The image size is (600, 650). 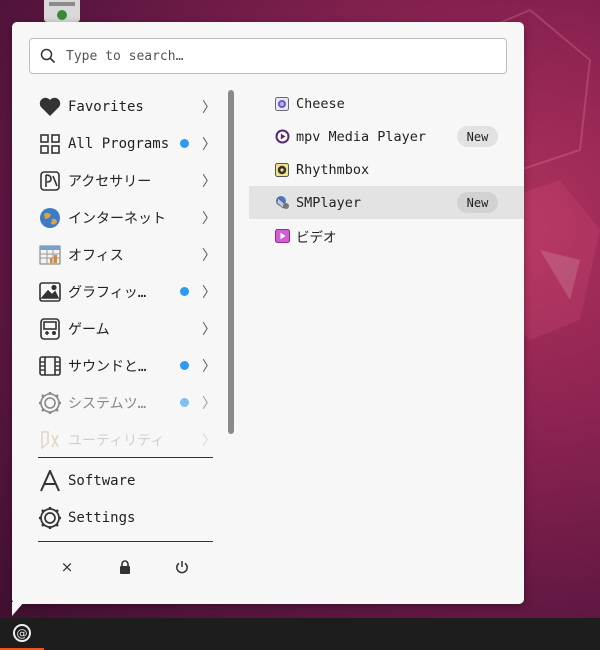 What do you see at coordinates (119, 143) in the screenshot?
I see `category-label: All Programs` at bounding box center [119, 143].